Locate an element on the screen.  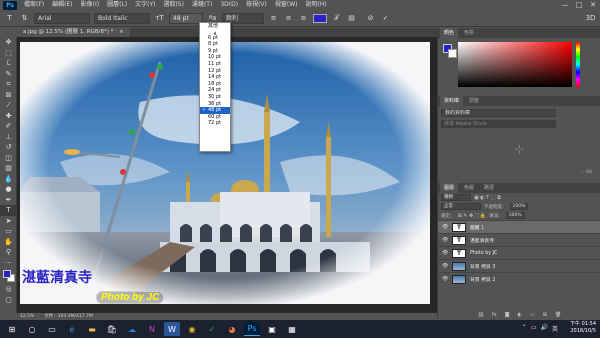
link-layers-icon: ⛓ is located at coordinates (481, 315).